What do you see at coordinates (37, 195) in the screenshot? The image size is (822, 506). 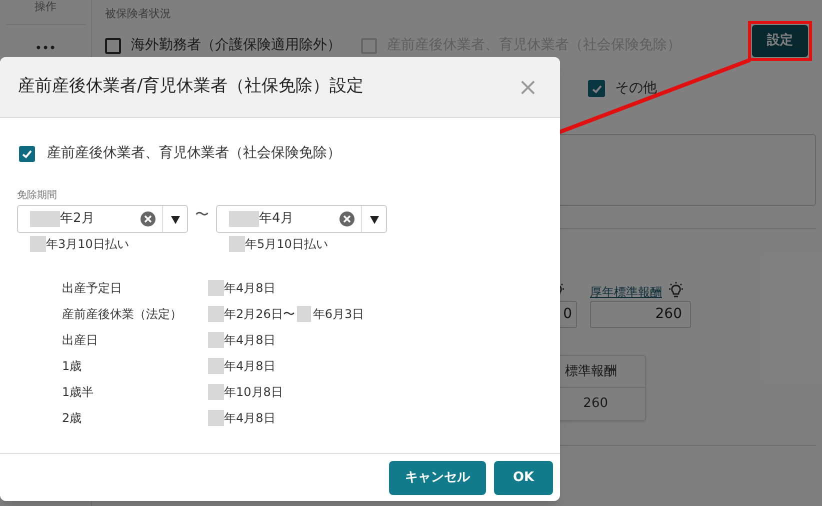 I see `field-label: 免除期間` at bounding box center [37, 195].